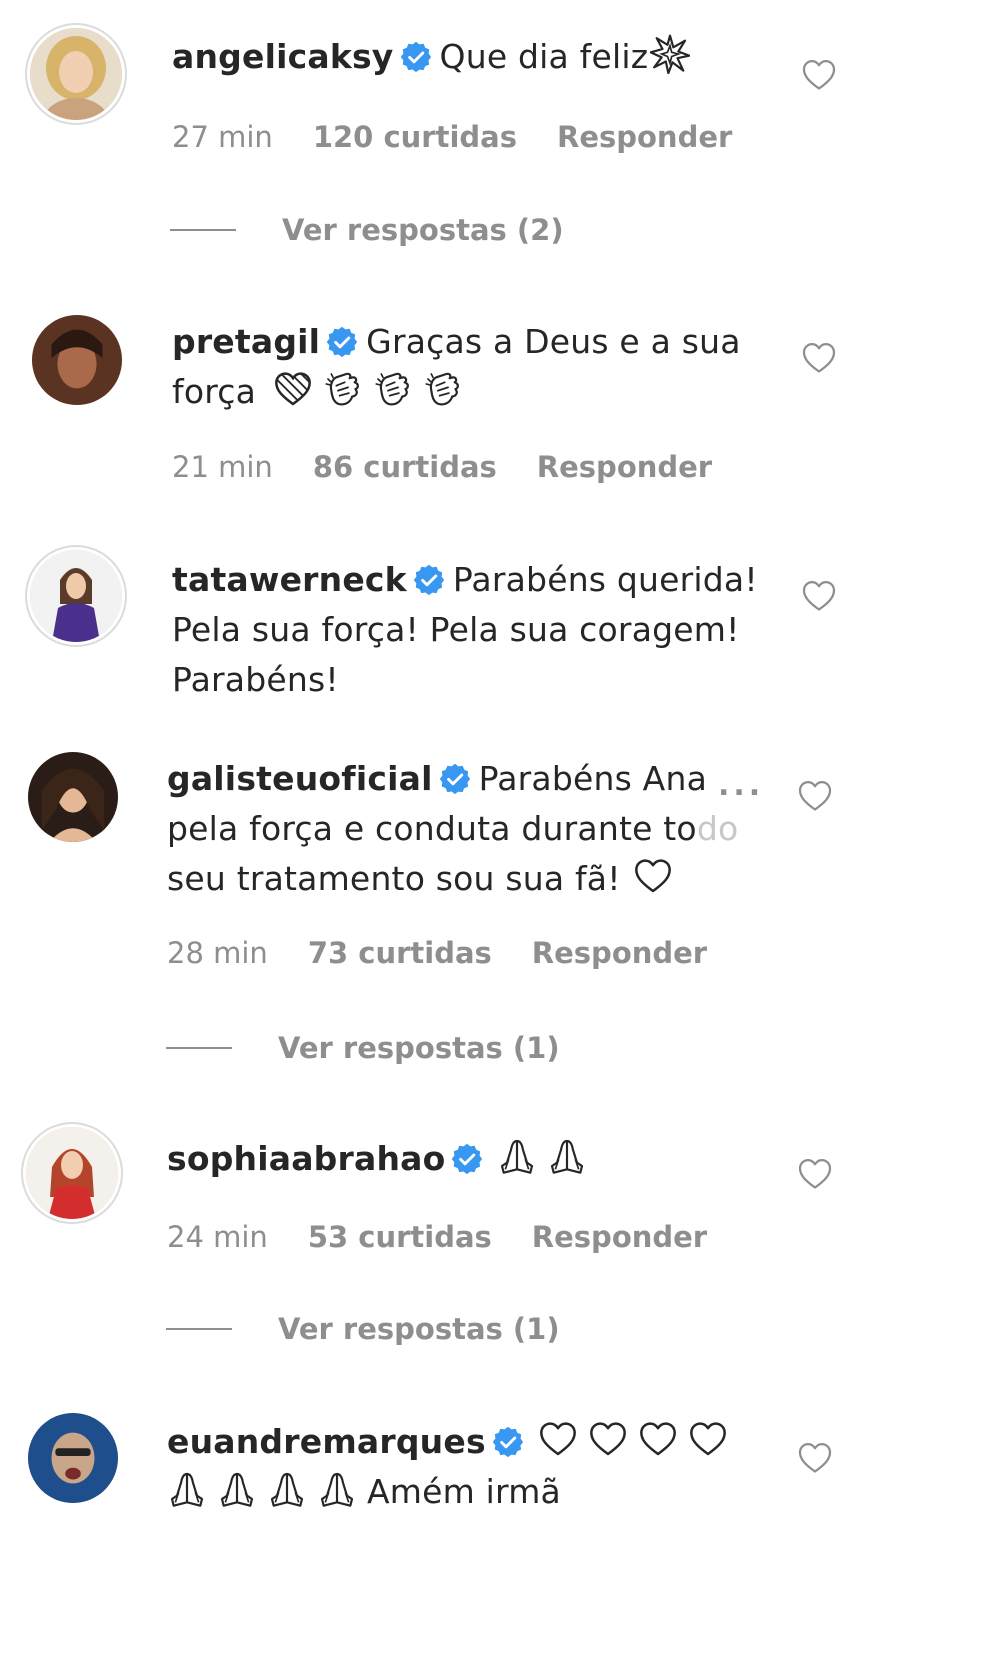 This screenshot has height=1659, width=984. What do you see at coordinates (605, 579) in the screenshot?
I see `comment-text: Parabéns querida!` at bounding box center [605, 579].